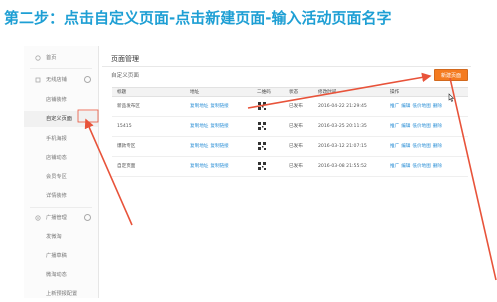 The image size is (497, 302). I want to click on sidebar-item-label: 广播草稿, so click(56, 256).